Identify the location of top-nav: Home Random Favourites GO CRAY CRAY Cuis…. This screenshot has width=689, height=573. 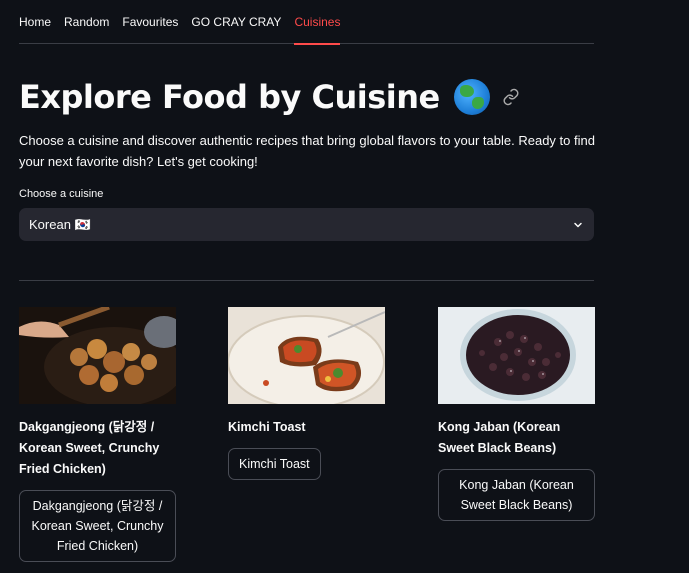
(306, 22).